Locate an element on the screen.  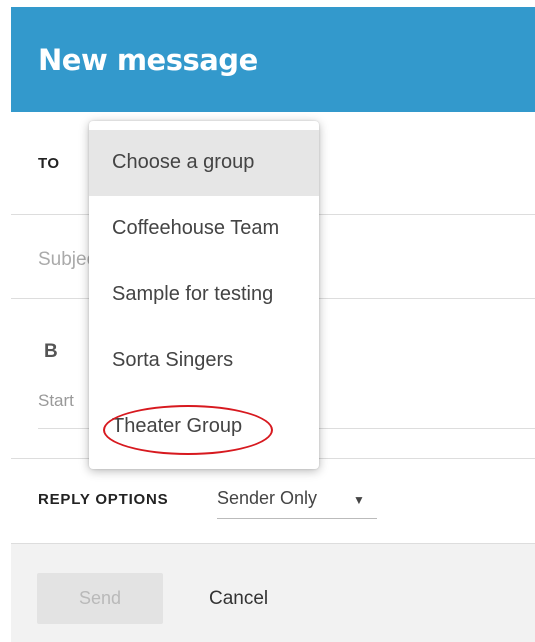
caret-down-icon: ▼ is located at coordinates (359, 500).